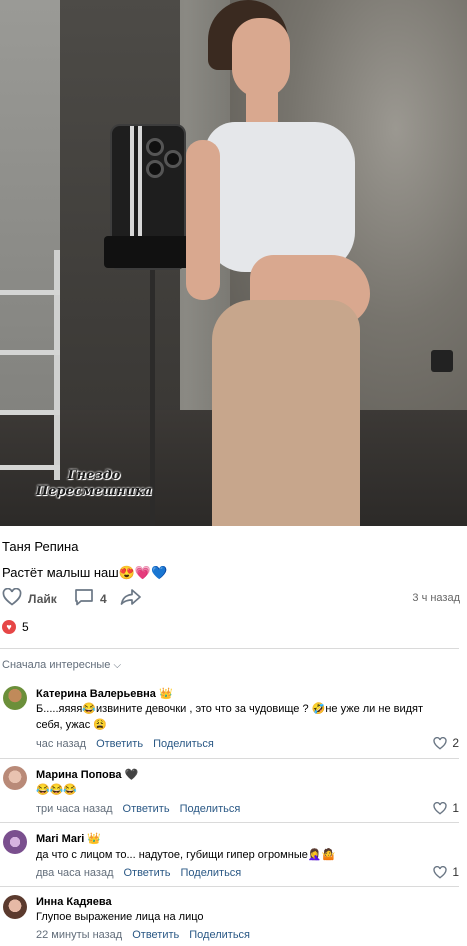  I want to click on comment-time: час назад, so click(61, 744).